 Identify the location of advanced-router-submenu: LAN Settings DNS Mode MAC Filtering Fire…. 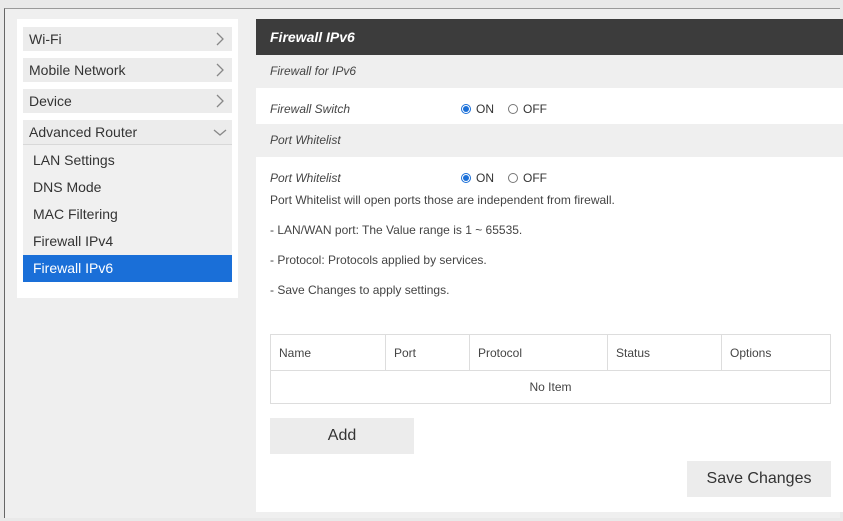
(127, 213).